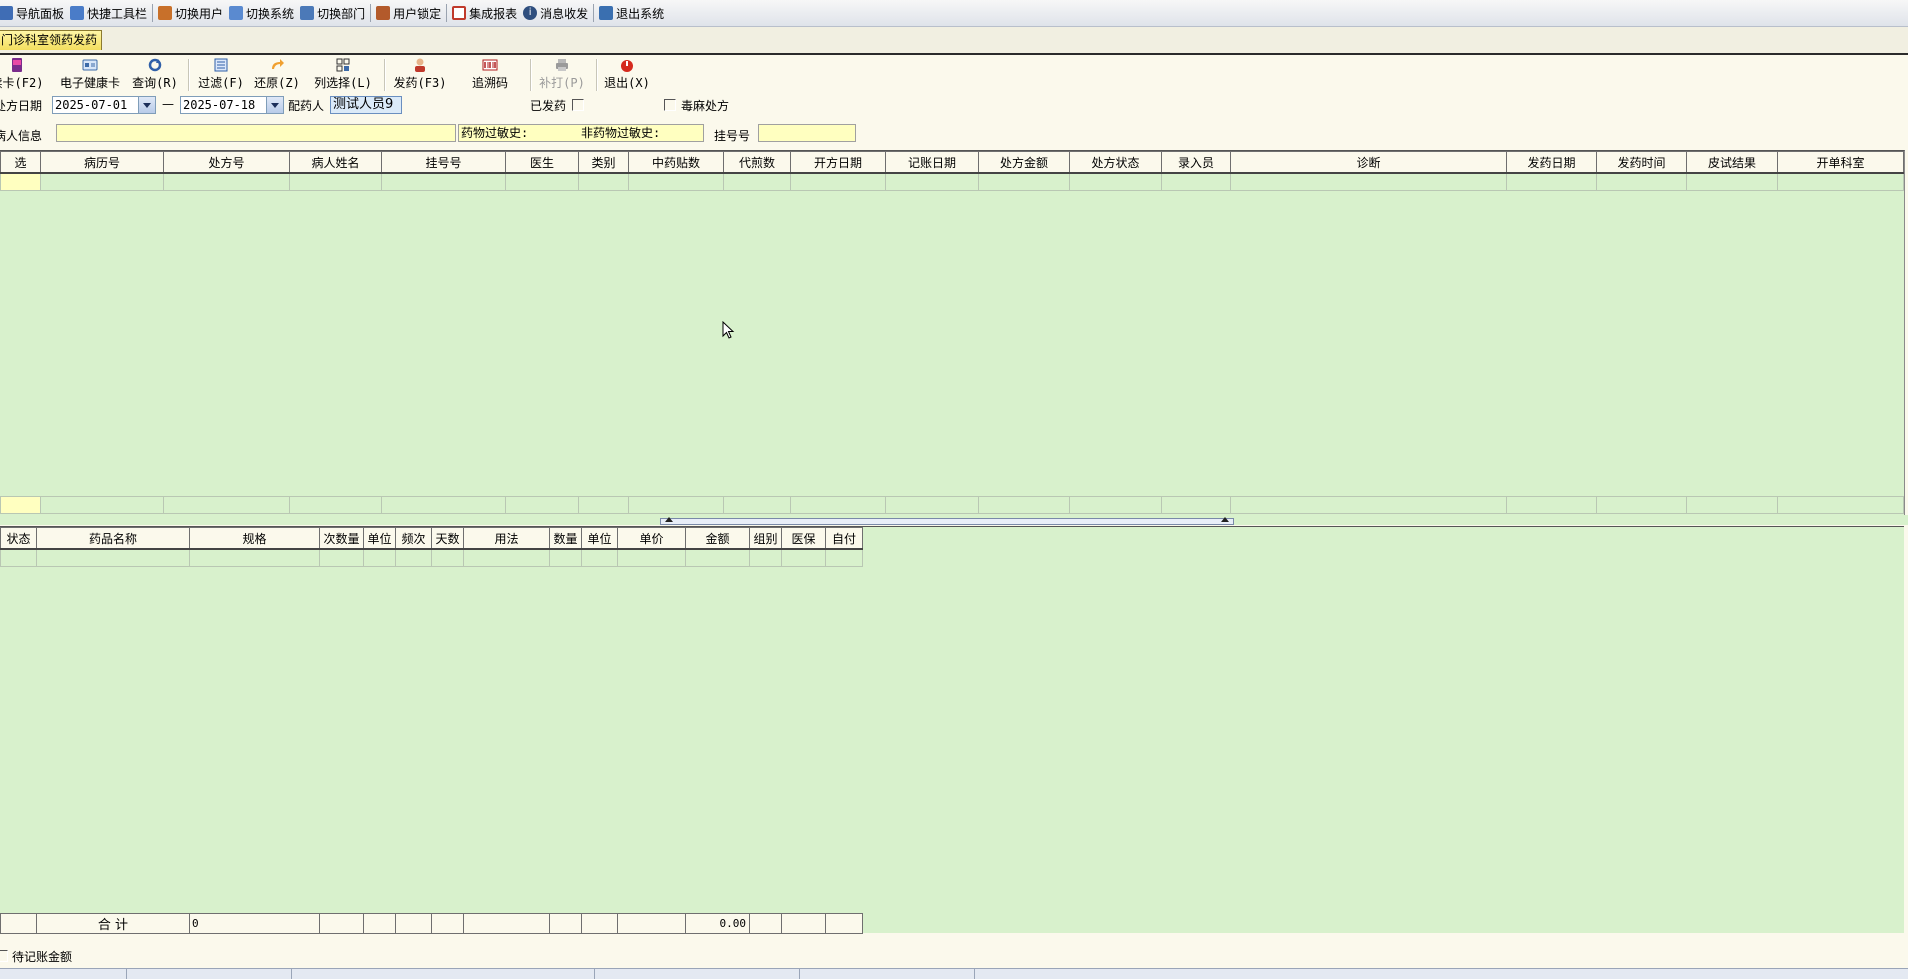 This screenshot has width=1908, height=979. I want to click on reprint-button: 补打(P), so click(562, 74).